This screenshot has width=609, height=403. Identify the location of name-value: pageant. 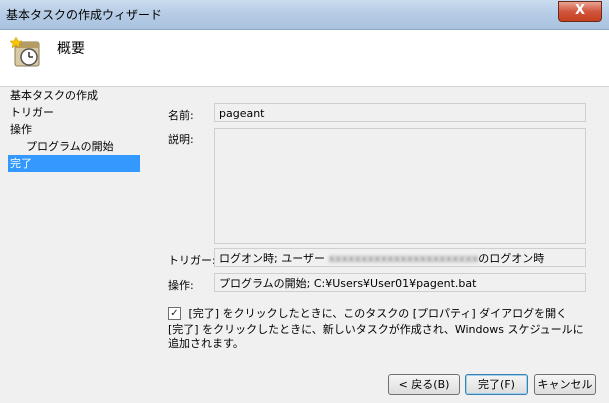
(242, 113).